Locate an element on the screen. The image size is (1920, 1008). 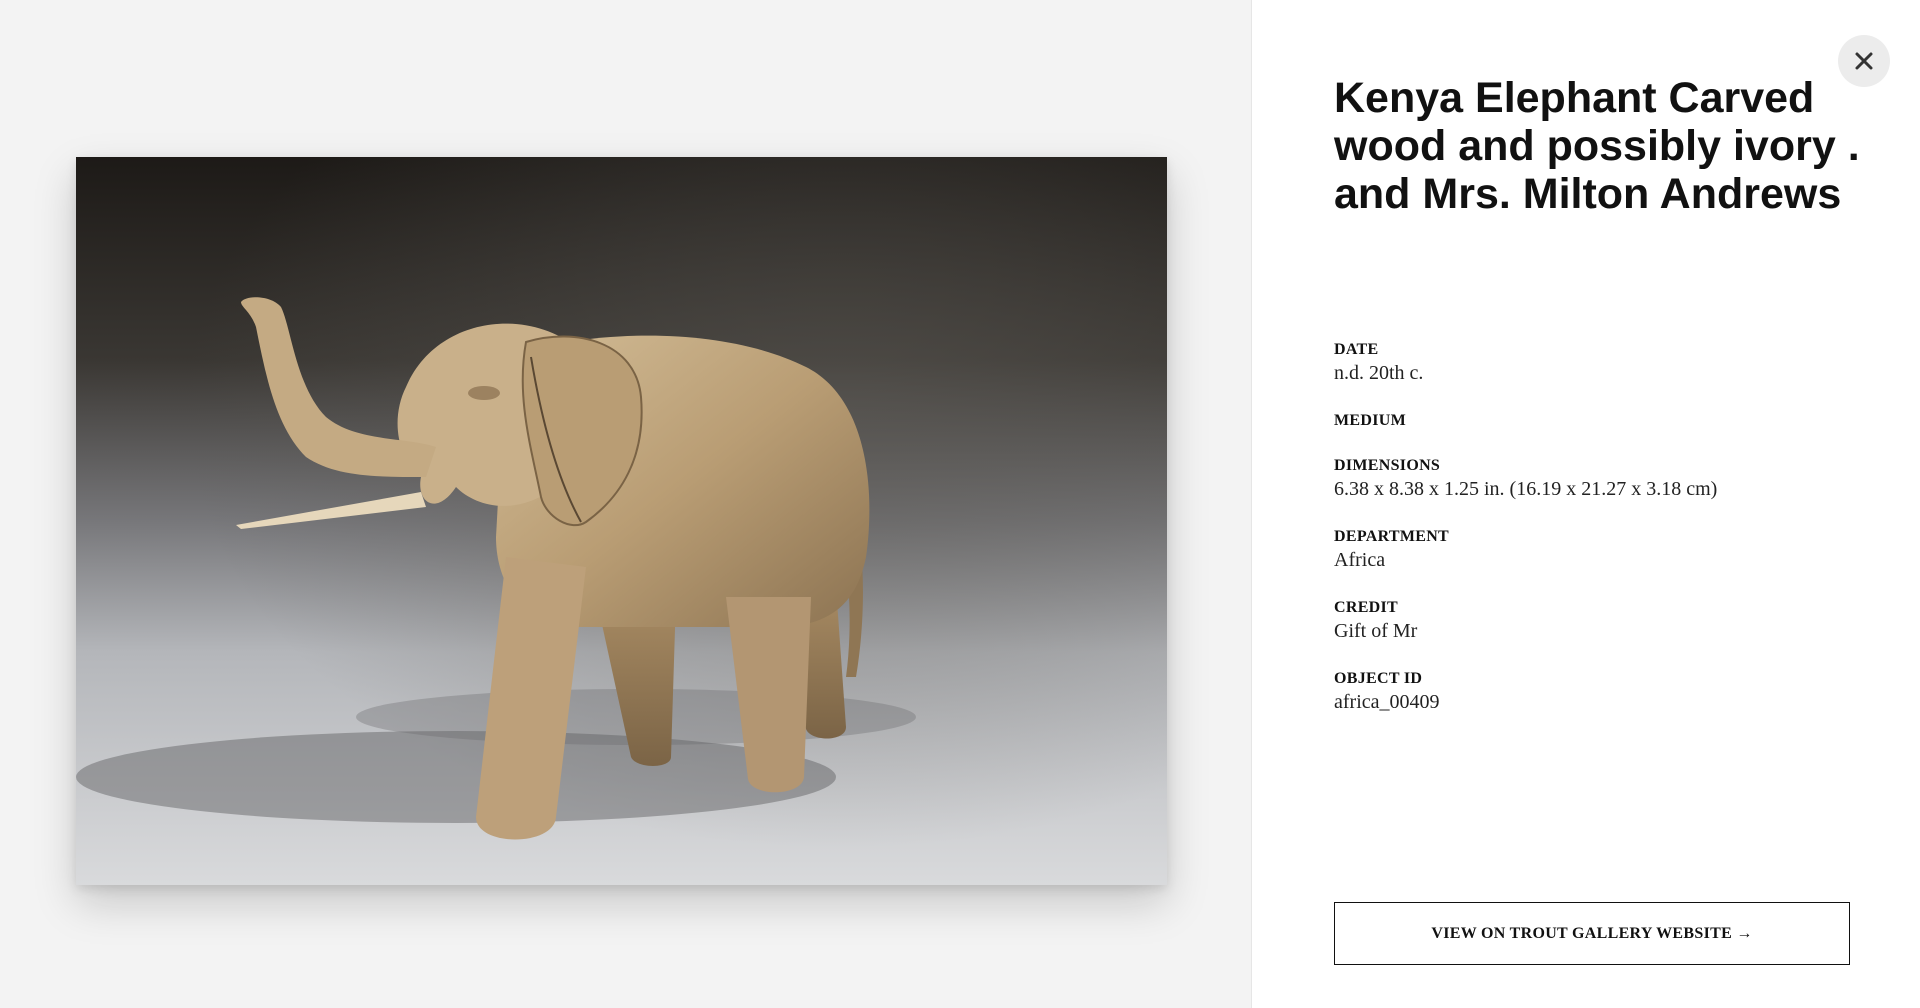
field-label: DEPARTMENT is located at coordinates (1392, 536).